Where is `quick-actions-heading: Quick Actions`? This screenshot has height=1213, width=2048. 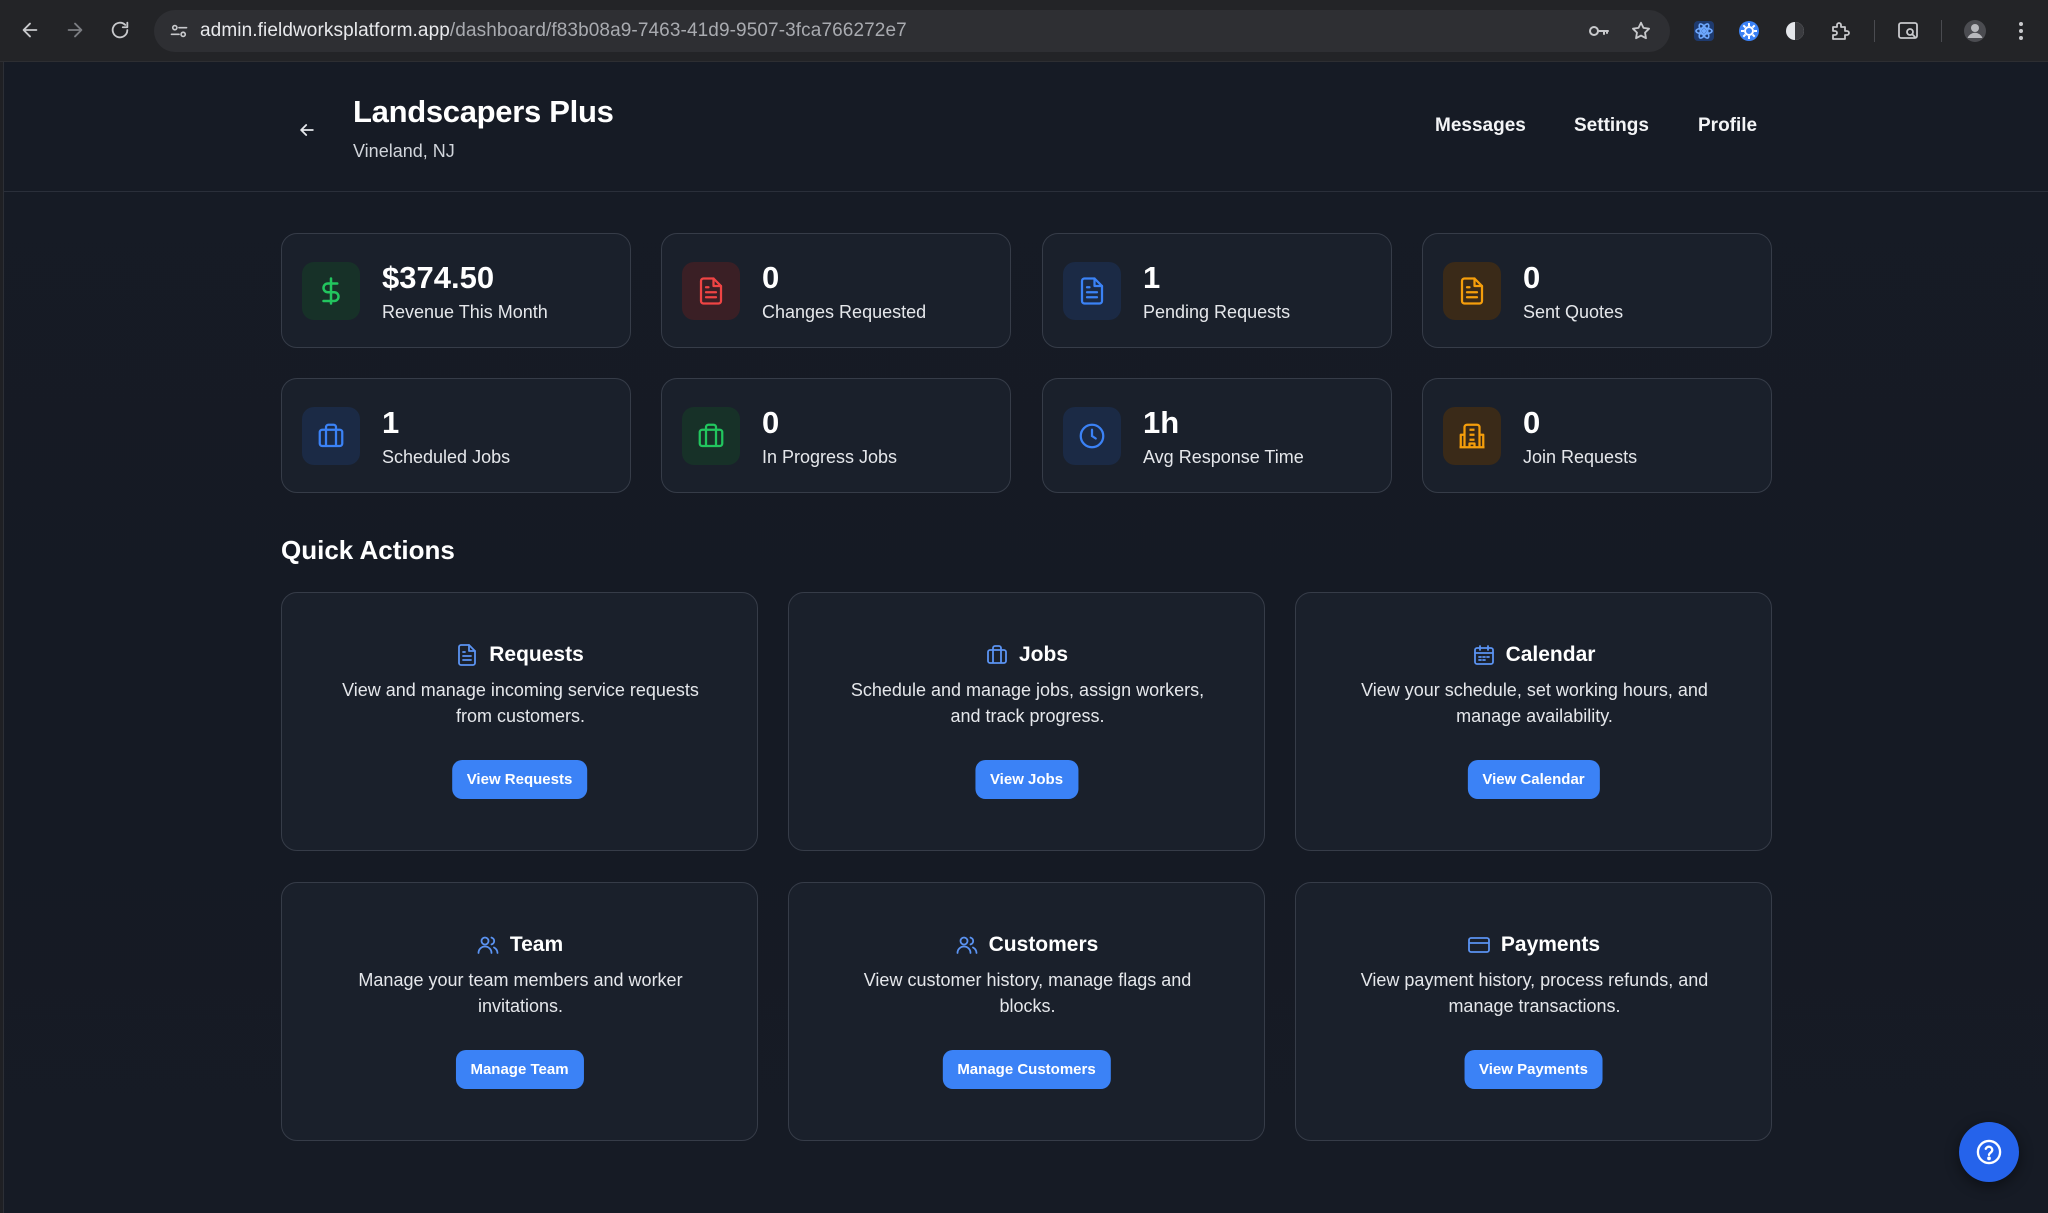 quick-actions-heading: Quick Actions is located at coordinates (368, 550).